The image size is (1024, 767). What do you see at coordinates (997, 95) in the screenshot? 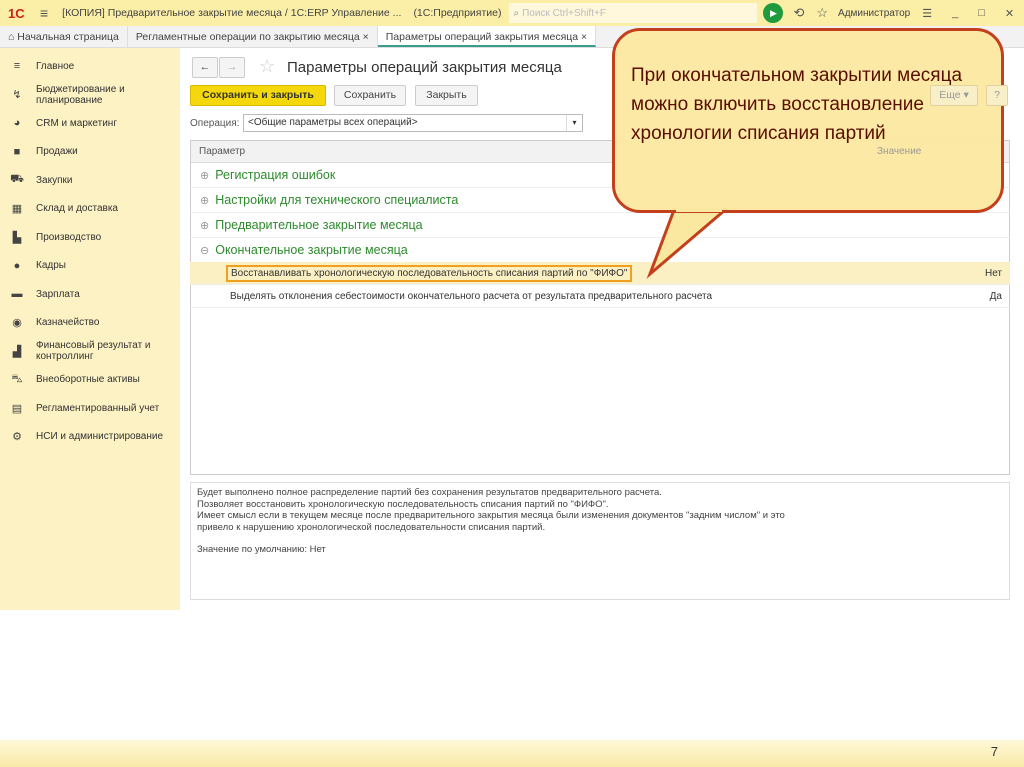
I see `help-button: ?` at bounding box center [997, 95].